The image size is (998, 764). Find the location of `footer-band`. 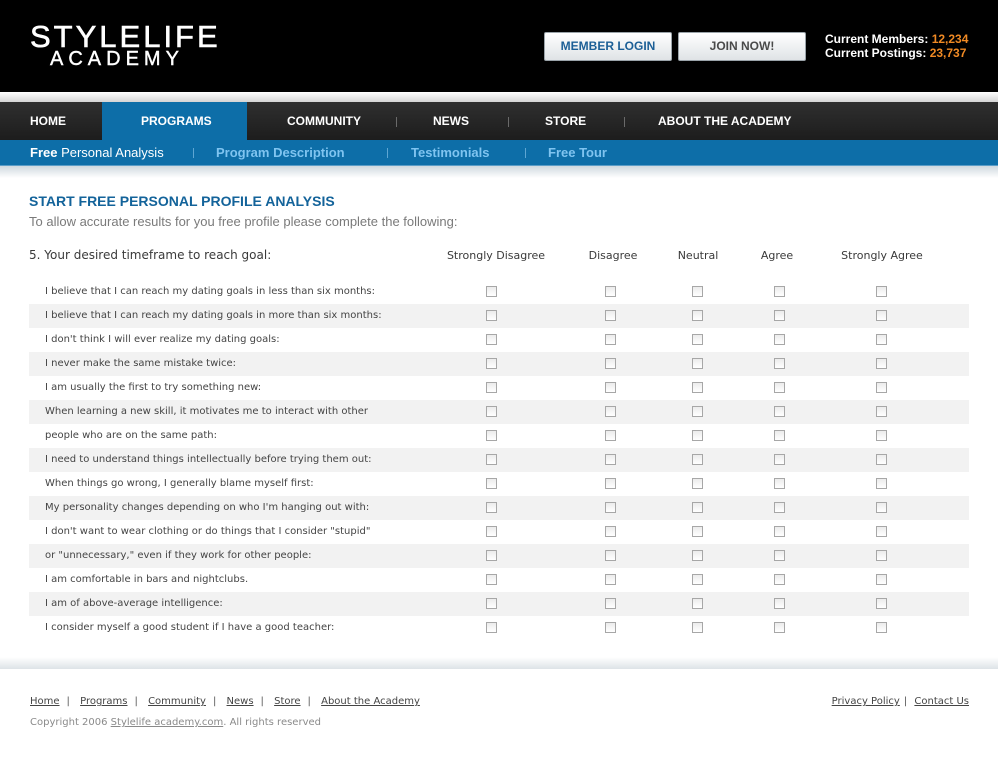

footer-band is located at coordinates (499, 663).